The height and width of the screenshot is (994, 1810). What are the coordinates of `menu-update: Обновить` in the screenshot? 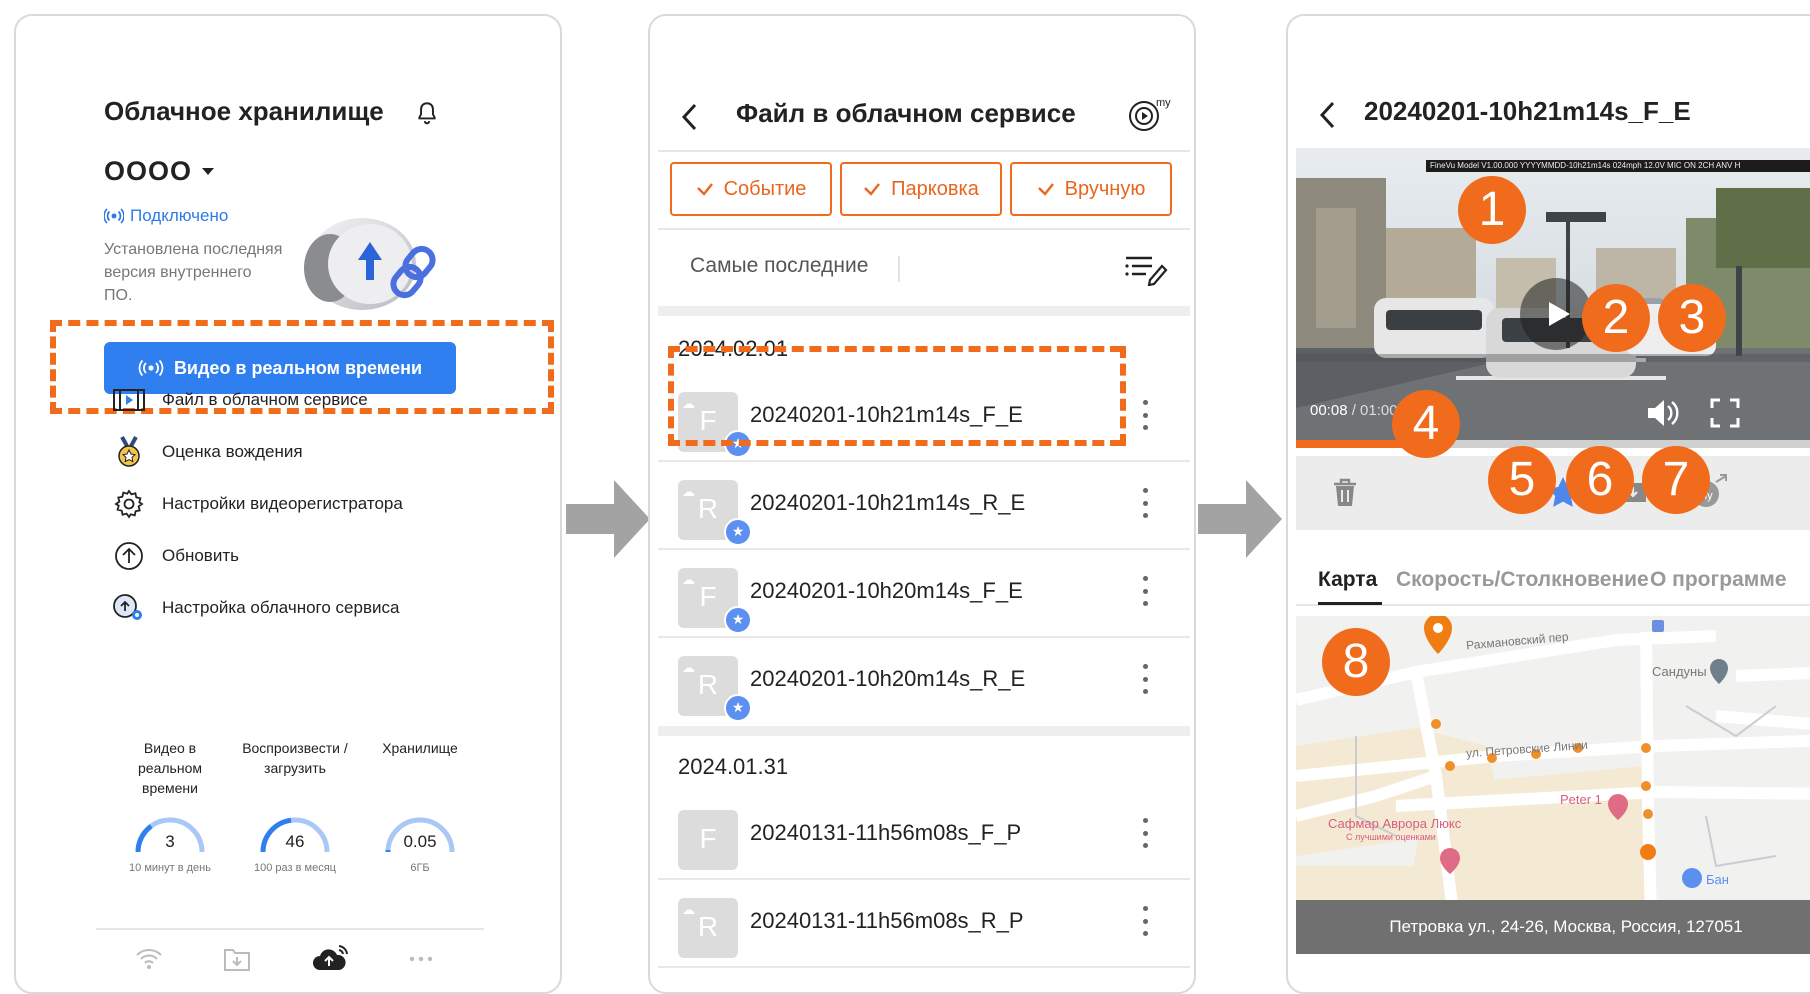 It's located at (175, 556).